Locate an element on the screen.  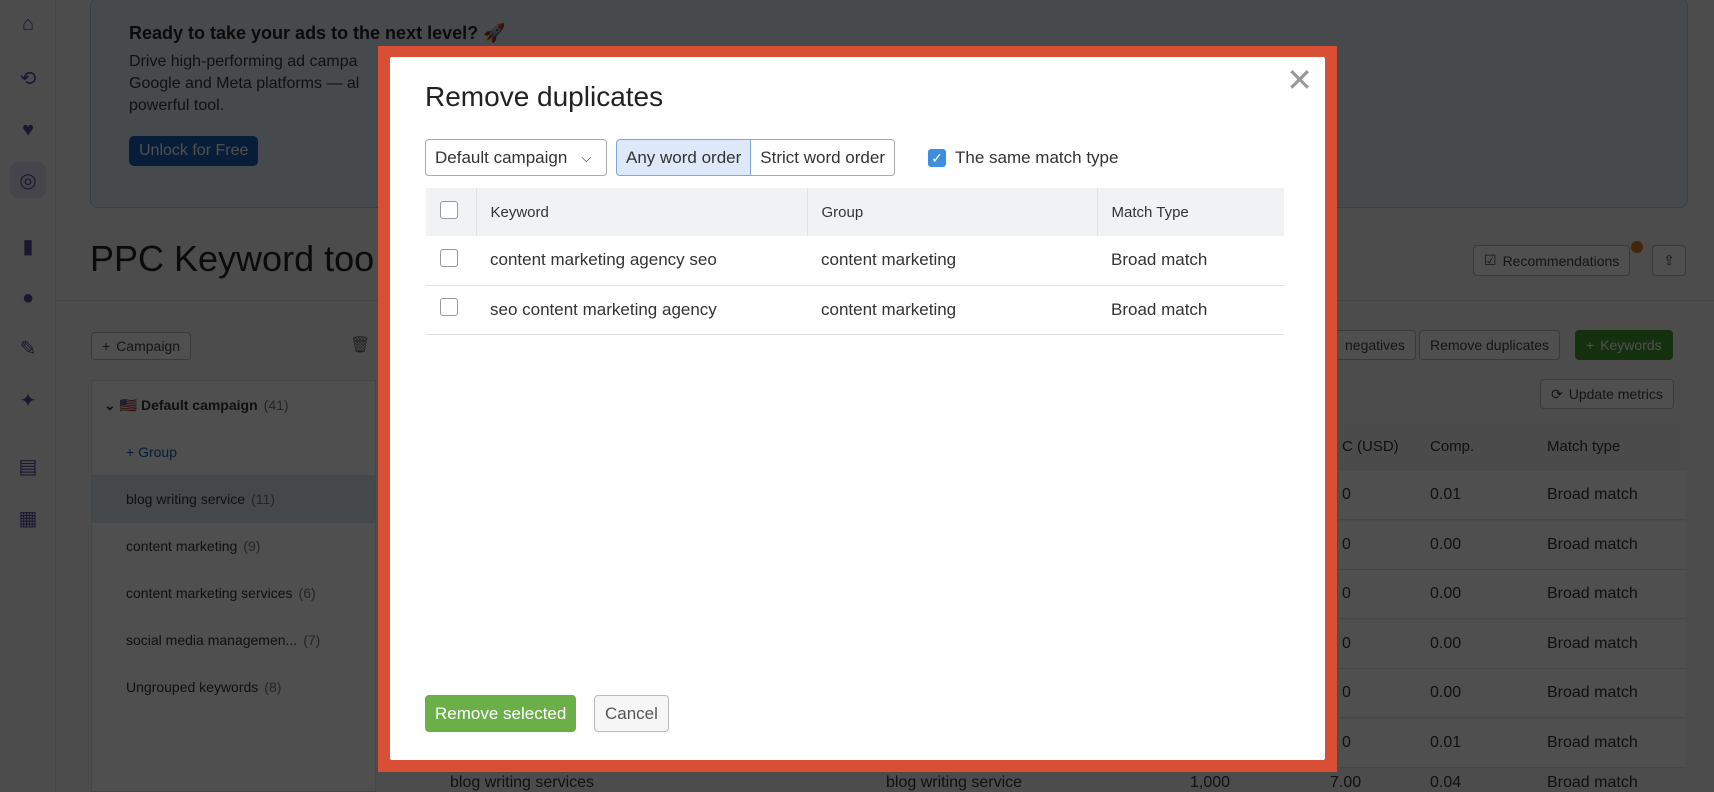
remove-duplicates-button: Remove duplicates is located at coordinates (1490, 345).